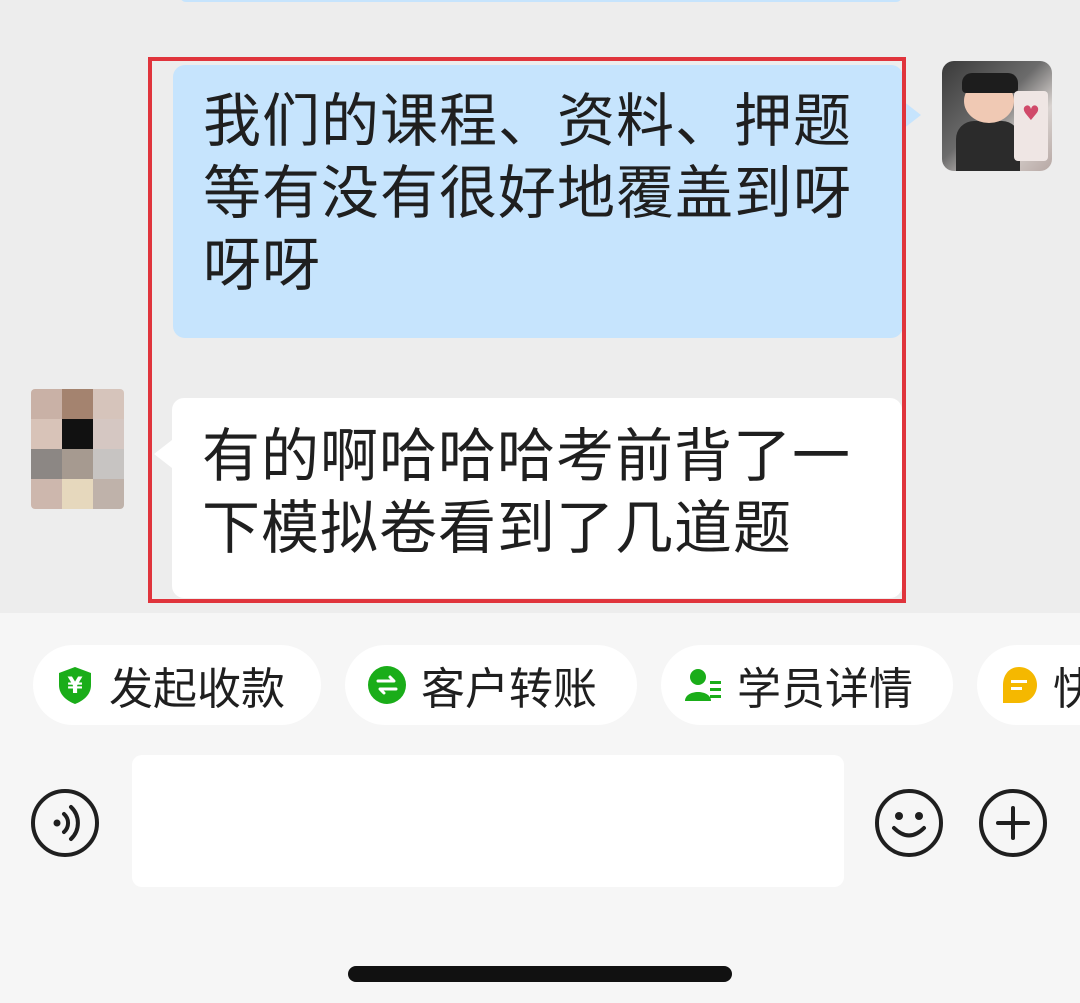 The height and width of the screenshot is (1003, 1080). What do you see at coordinates (988, 146) in the screenshot?
I see `avatar-figure-body` at bounding box center [988, 146].